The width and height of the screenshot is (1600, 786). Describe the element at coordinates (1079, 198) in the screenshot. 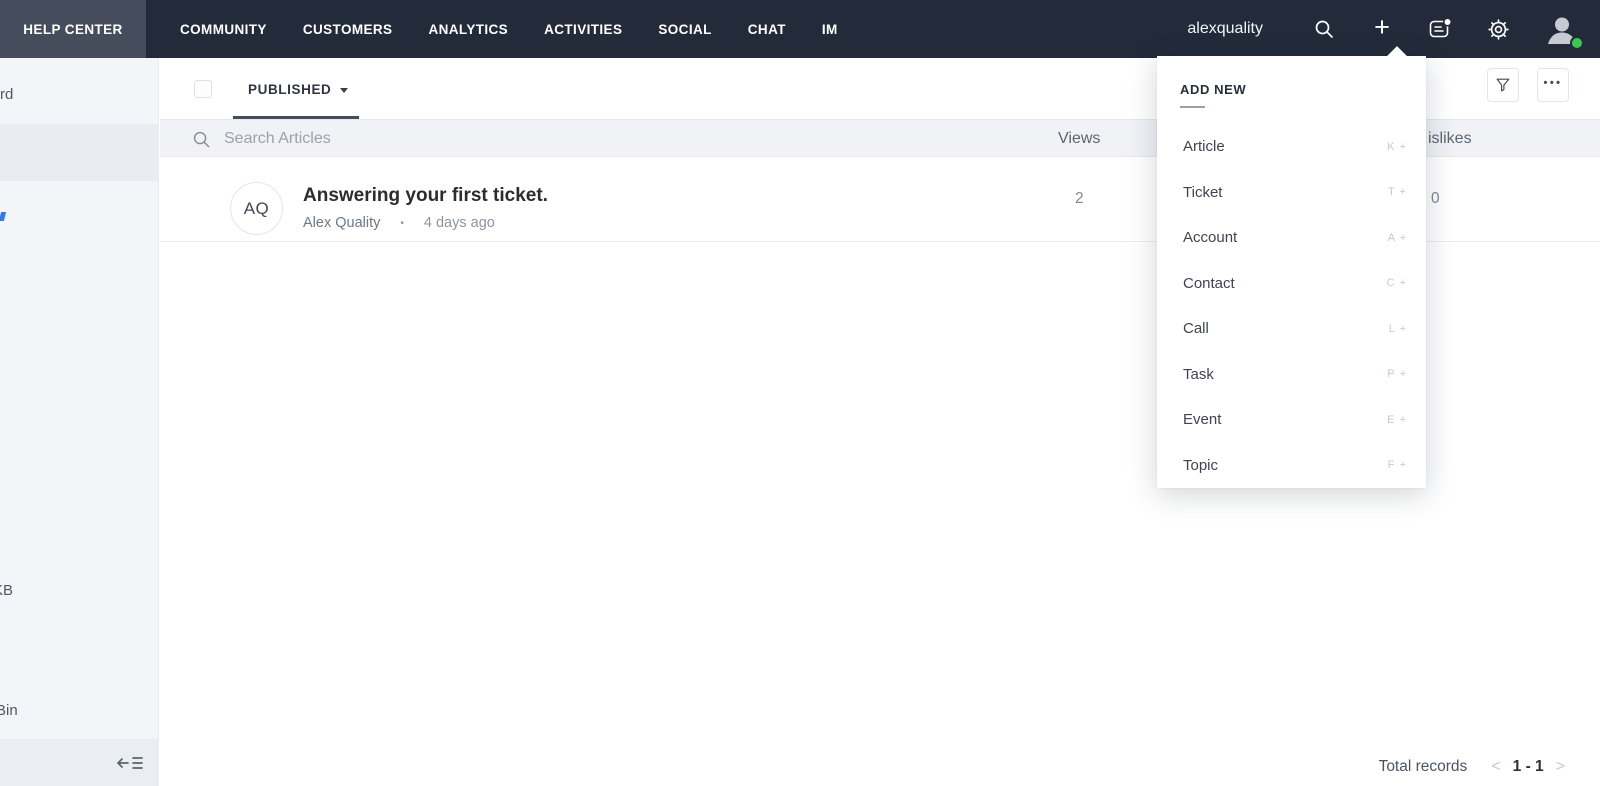

I see `article-views-count: 2` at that location.